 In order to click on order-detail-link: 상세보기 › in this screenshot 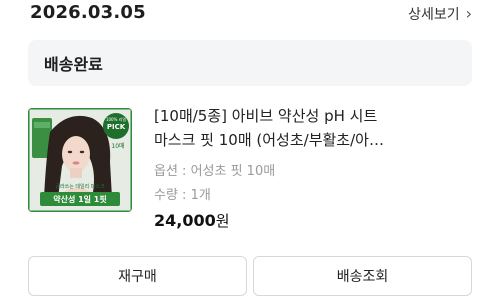, I will do `click(440, 14)`.